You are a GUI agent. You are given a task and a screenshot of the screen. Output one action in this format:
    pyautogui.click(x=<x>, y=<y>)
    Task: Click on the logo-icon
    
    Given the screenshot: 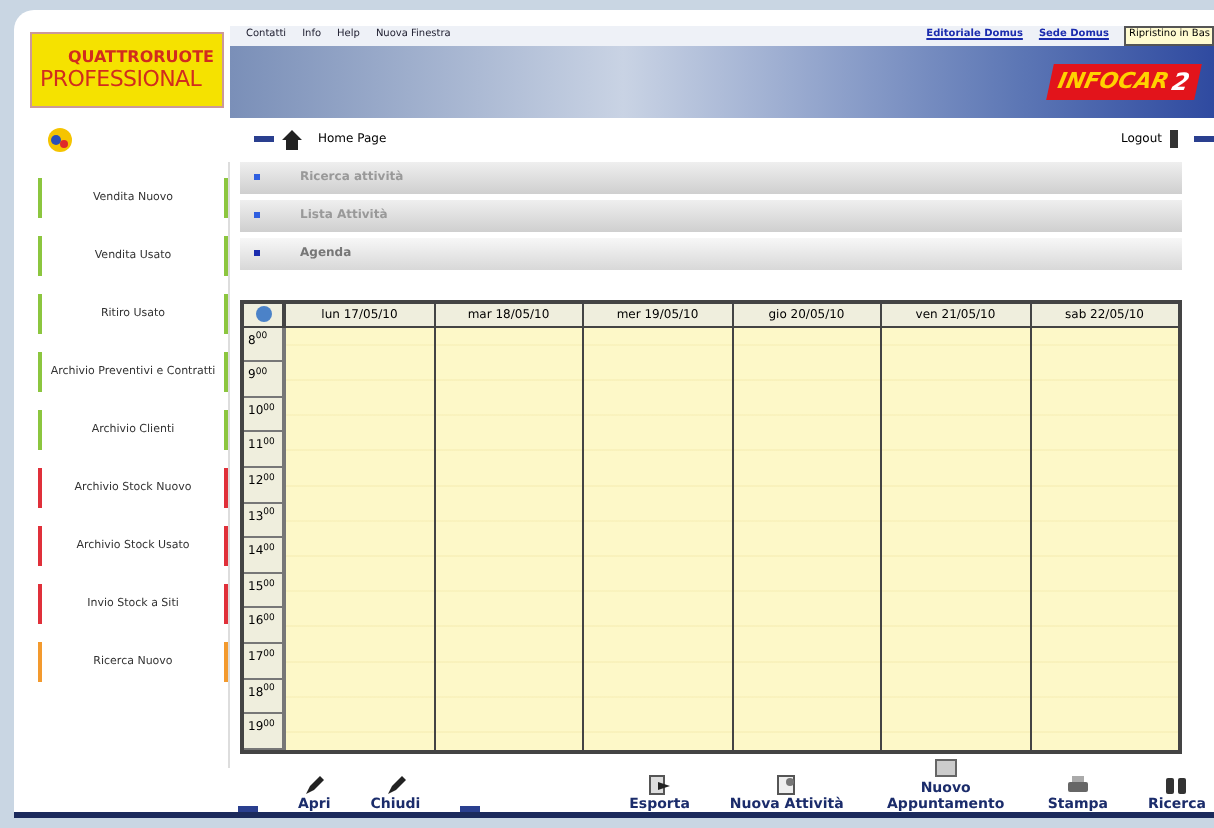 What is the action you would take?
    pyautogui.click(x=60, y=139)
    